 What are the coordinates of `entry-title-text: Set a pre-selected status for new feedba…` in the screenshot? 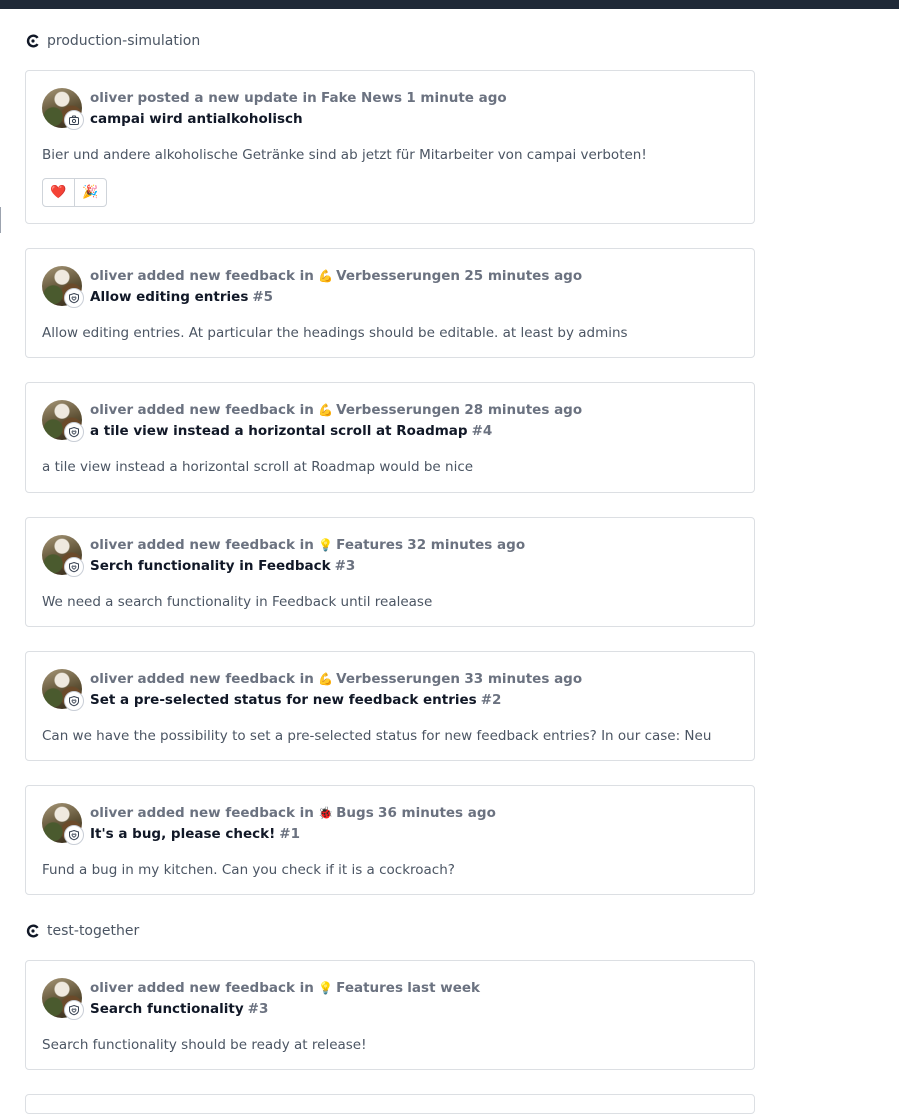 It's located at (283, 700).